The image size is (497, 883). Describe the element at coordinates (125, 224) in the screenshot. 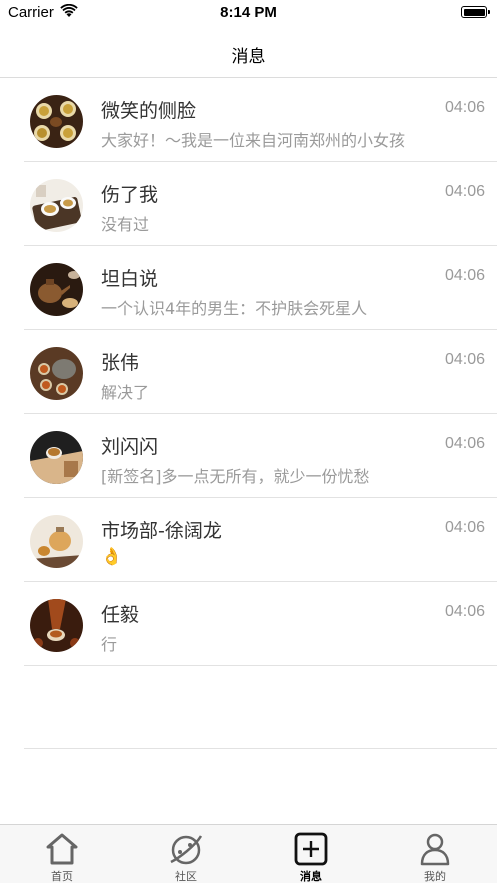

I see `message-preview: 没有过` at that location.